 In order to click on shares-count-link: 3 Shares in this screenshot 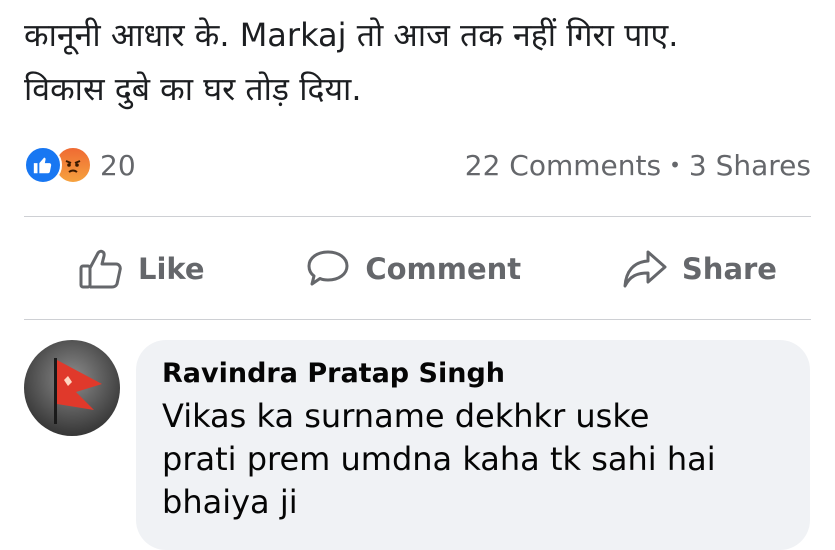, I will do `click(750, 165)`.